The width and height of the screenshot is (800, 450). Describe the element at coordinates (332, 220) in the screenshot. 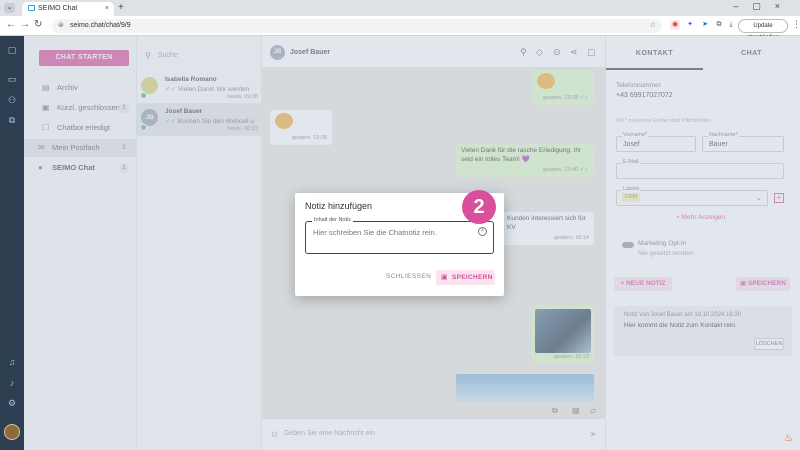

I see `field-label: Inhalt der Notiz` at that location.